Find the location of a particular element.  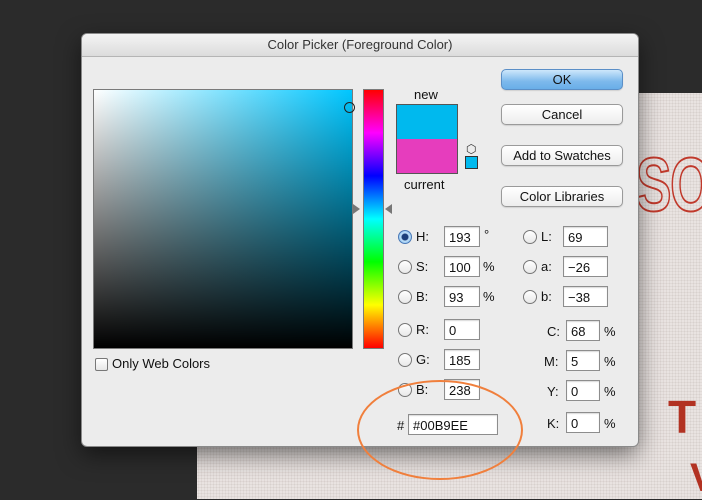

yellow-field: 0 is located at coordinates (583, 390).